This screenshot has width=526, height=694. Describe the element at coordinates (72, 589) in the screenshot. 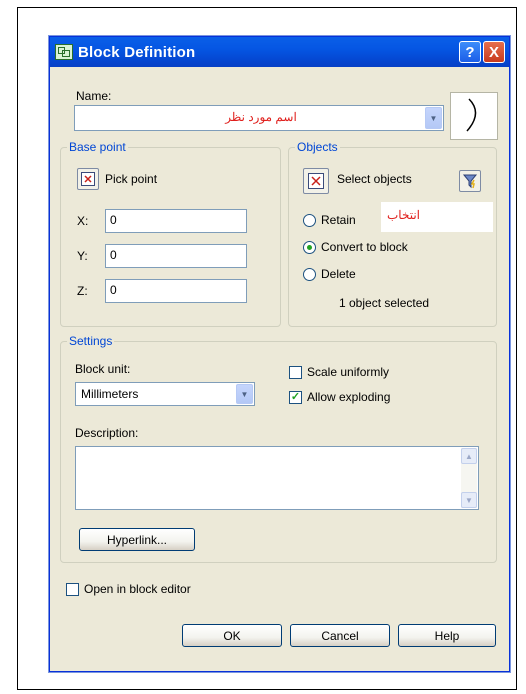

I see `open-in-block-editor-checkbox` at that location.